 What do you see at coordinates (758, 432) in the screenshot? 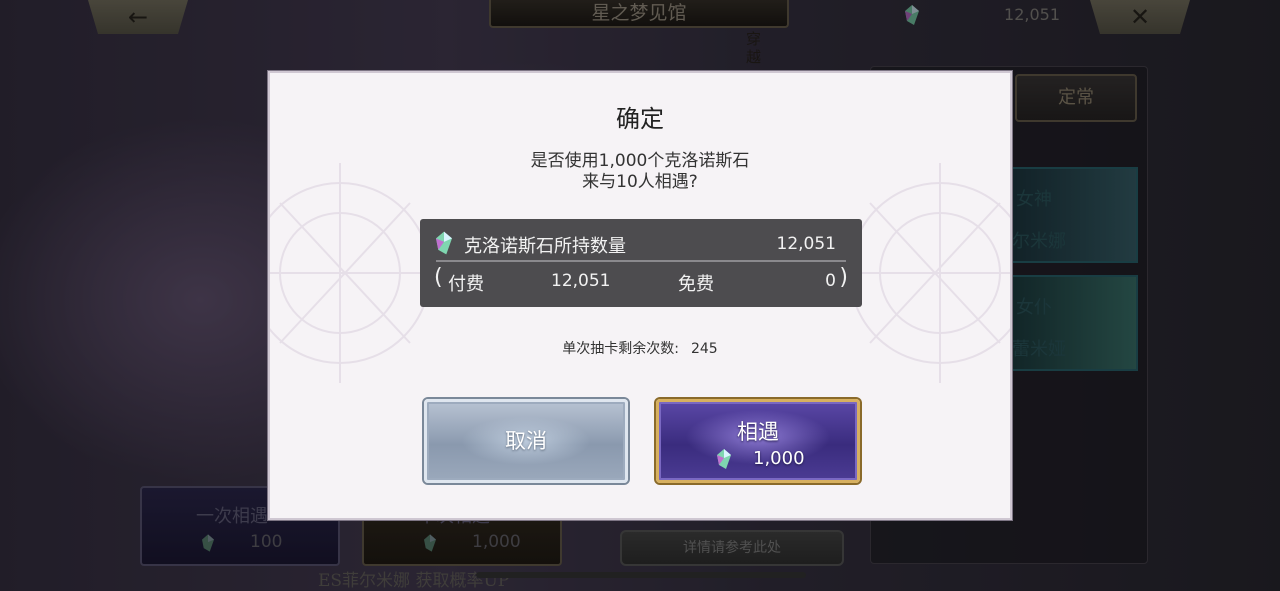
I see `confirm-label: 相遇` at bounding box center [758, 432].